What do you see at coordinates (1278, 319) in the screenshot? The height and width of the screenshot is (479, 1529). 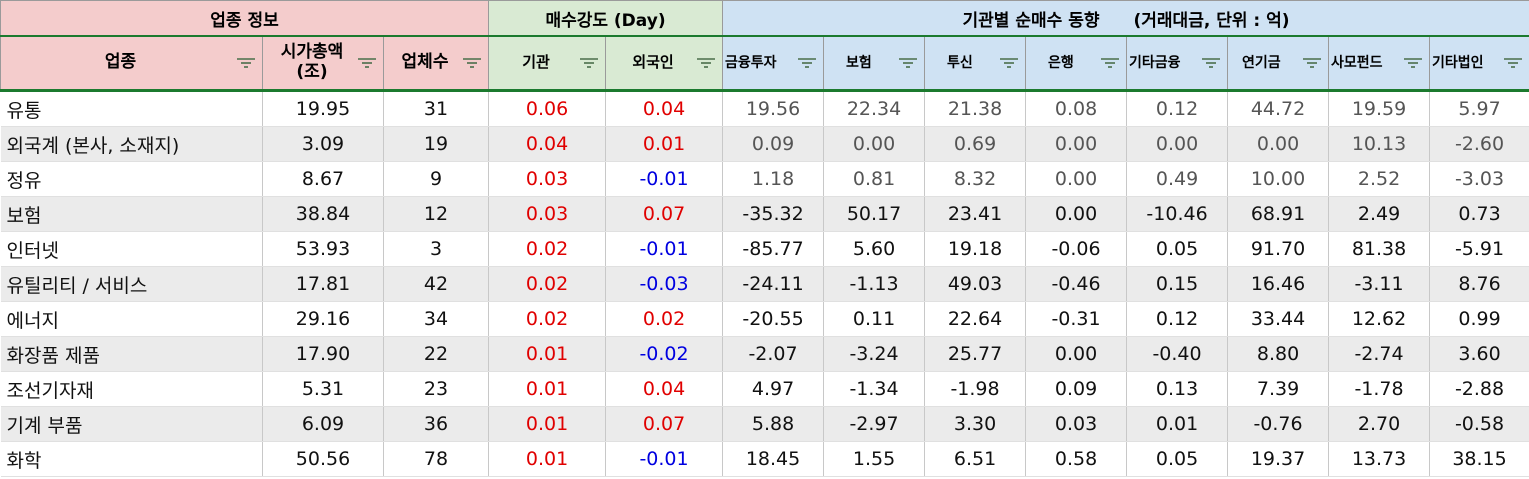 I see `cell-pension: 33.44` at bounding box center [1278, 319].